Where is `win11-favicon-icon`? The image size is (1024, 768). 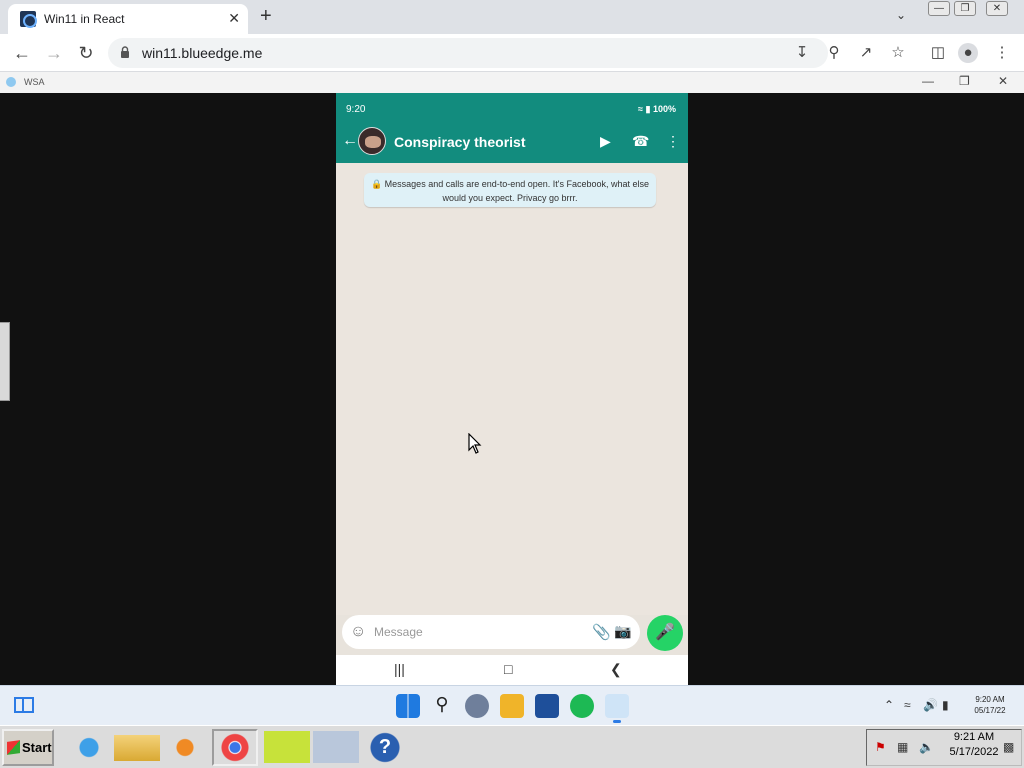 win11-favicon-icon is located at coordinates (28, 19).